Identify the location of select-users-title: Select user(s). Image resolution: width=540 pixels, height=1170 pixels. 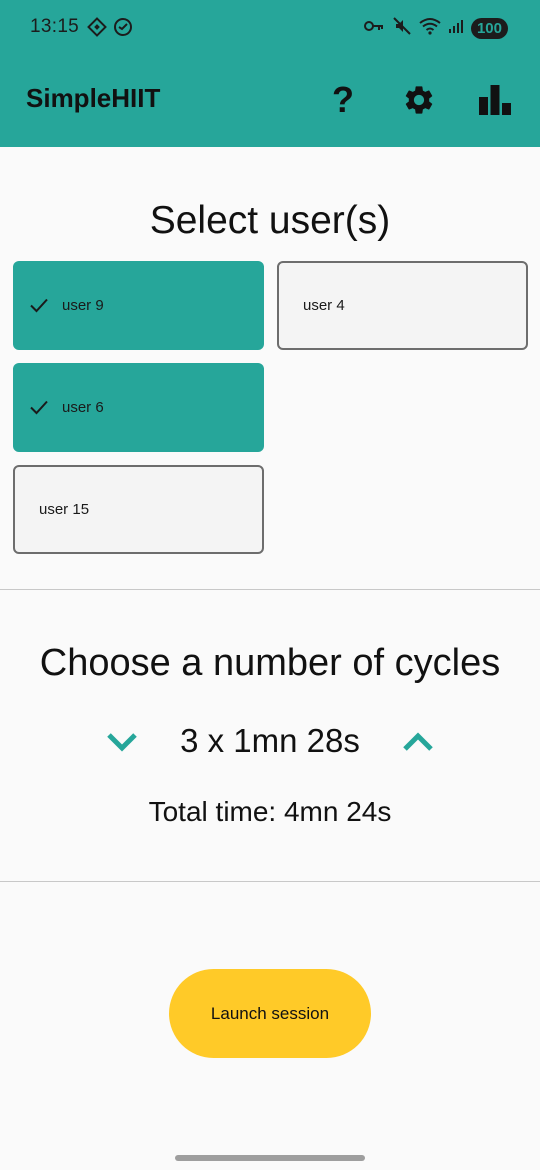
(270, 220).